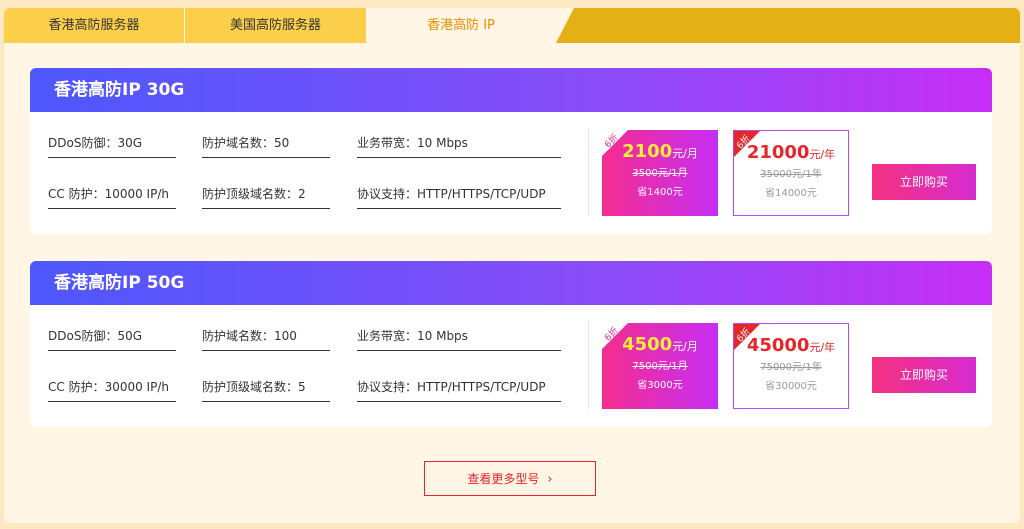 The height and width of the screenshot is (529, 1024). I want to click on product-title: 香港高防IP 30G, so click(511, 90).